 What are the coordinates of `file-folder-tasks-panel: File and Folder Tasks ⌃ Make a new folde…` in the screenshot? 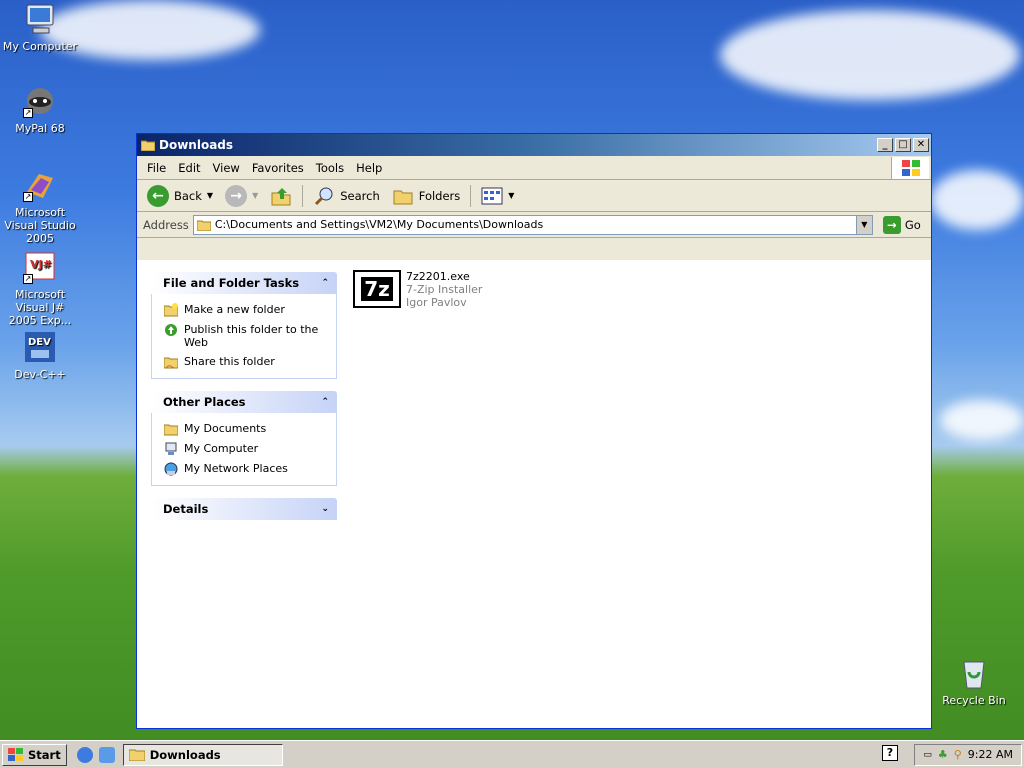 It's located at (244, 325).